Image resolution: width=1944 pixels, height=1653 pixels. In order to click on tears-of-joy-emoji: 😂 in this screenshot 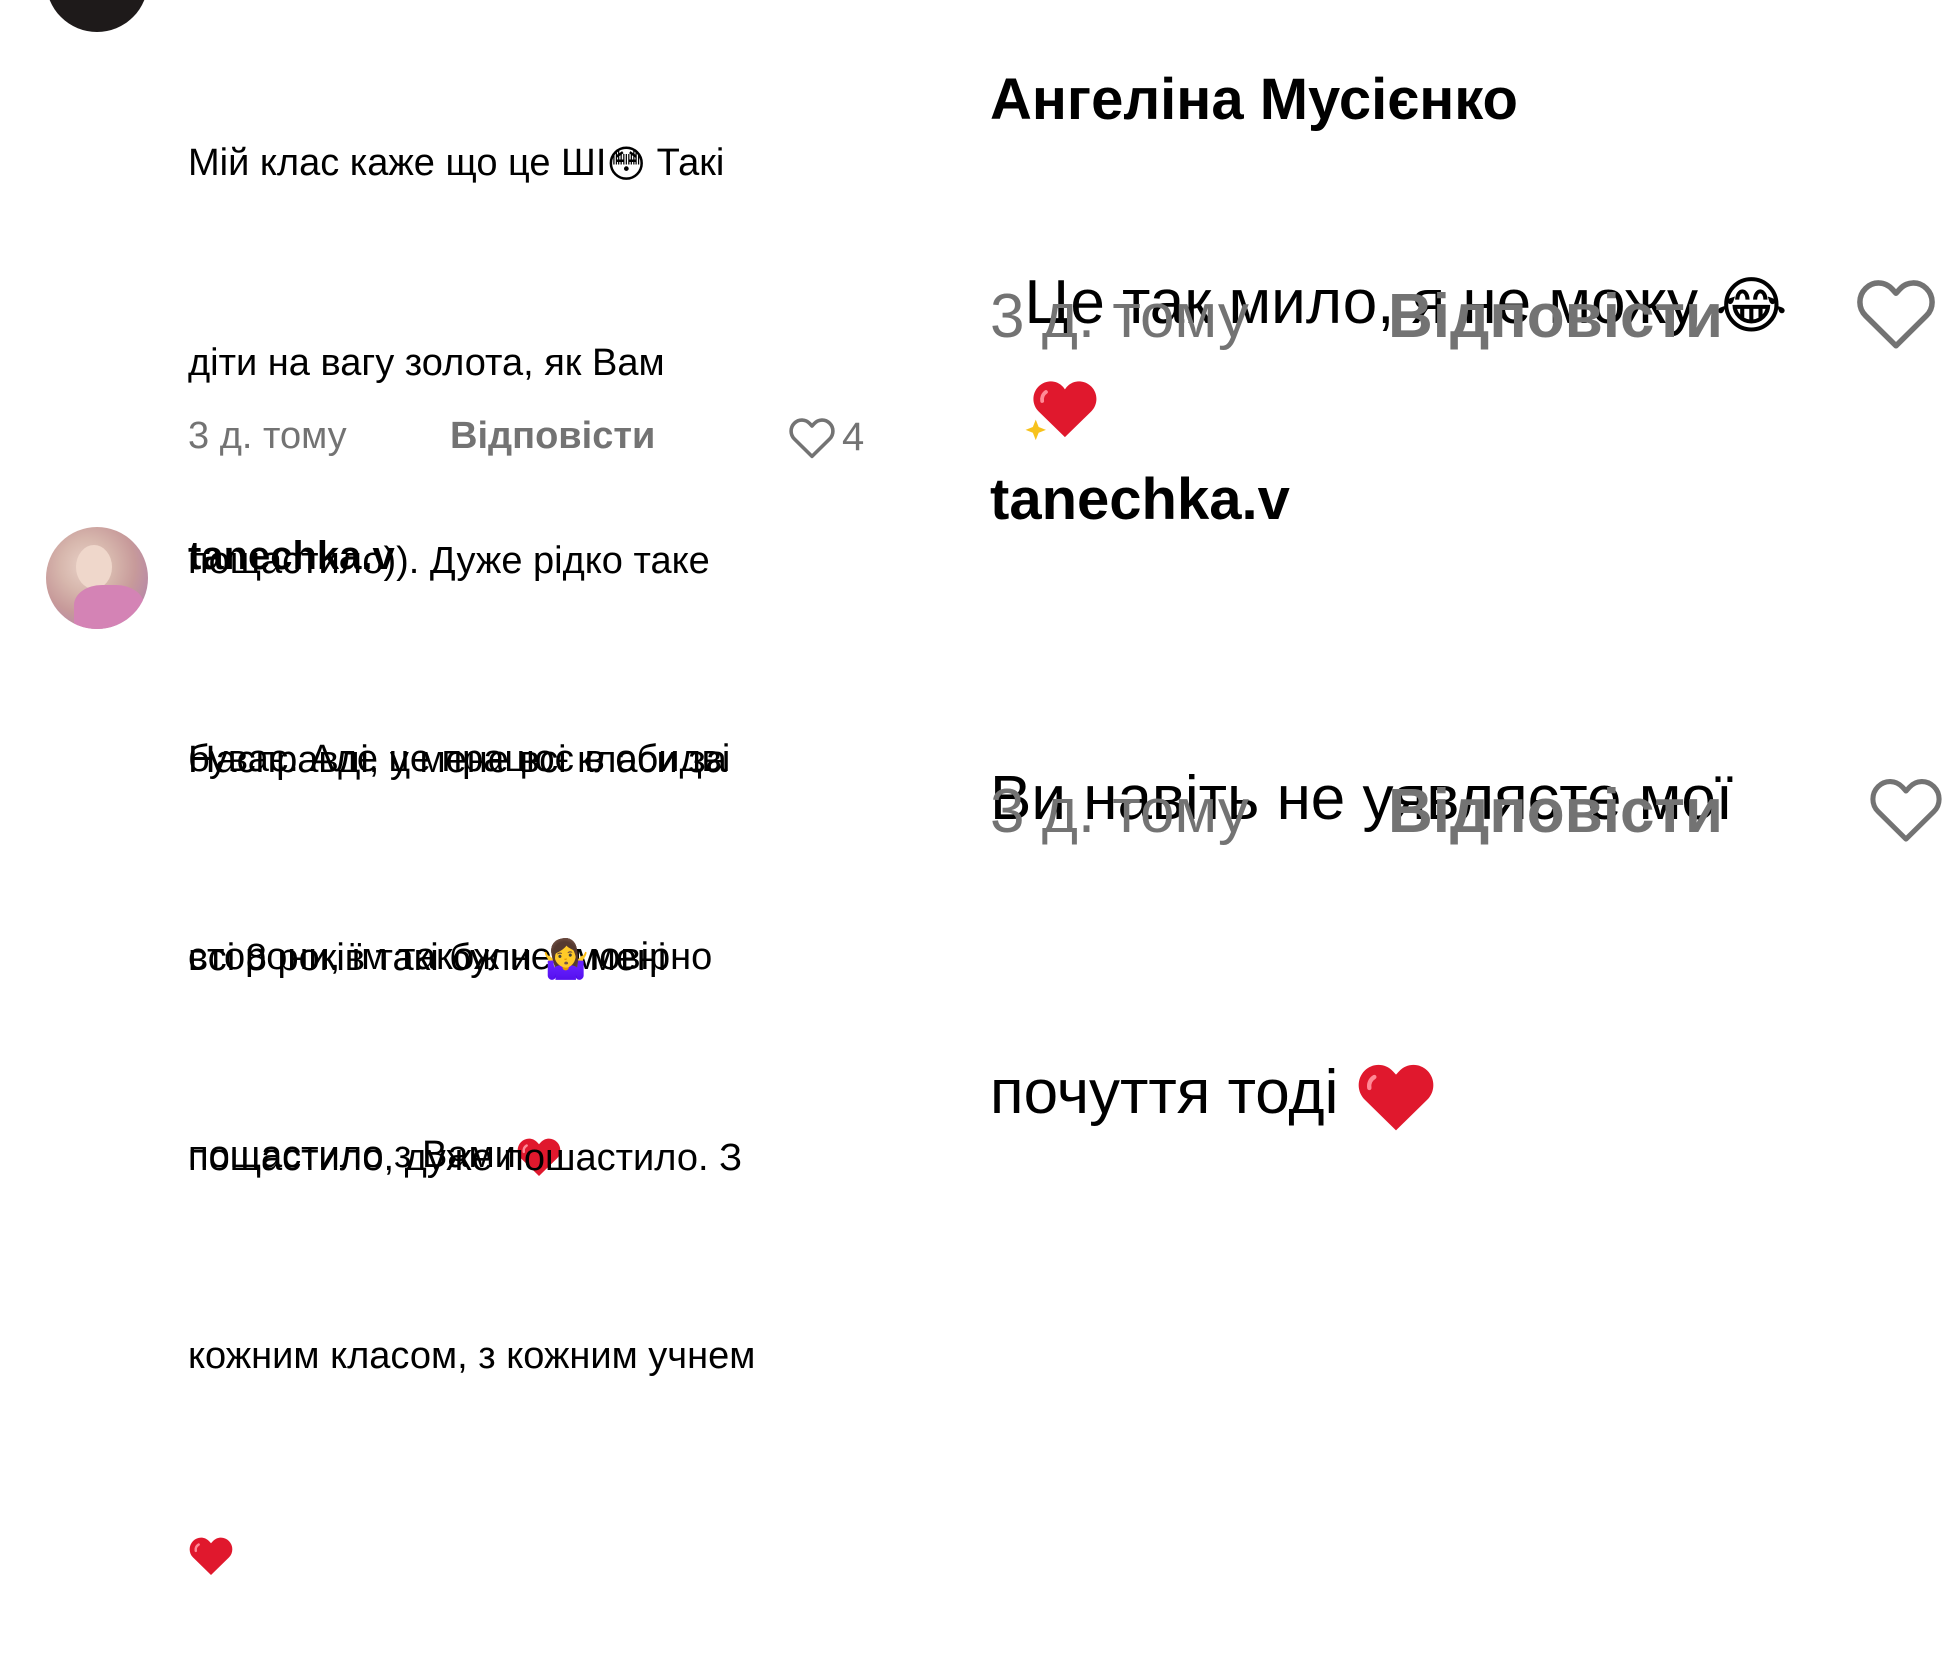, I will do `click(1751, 306)`.